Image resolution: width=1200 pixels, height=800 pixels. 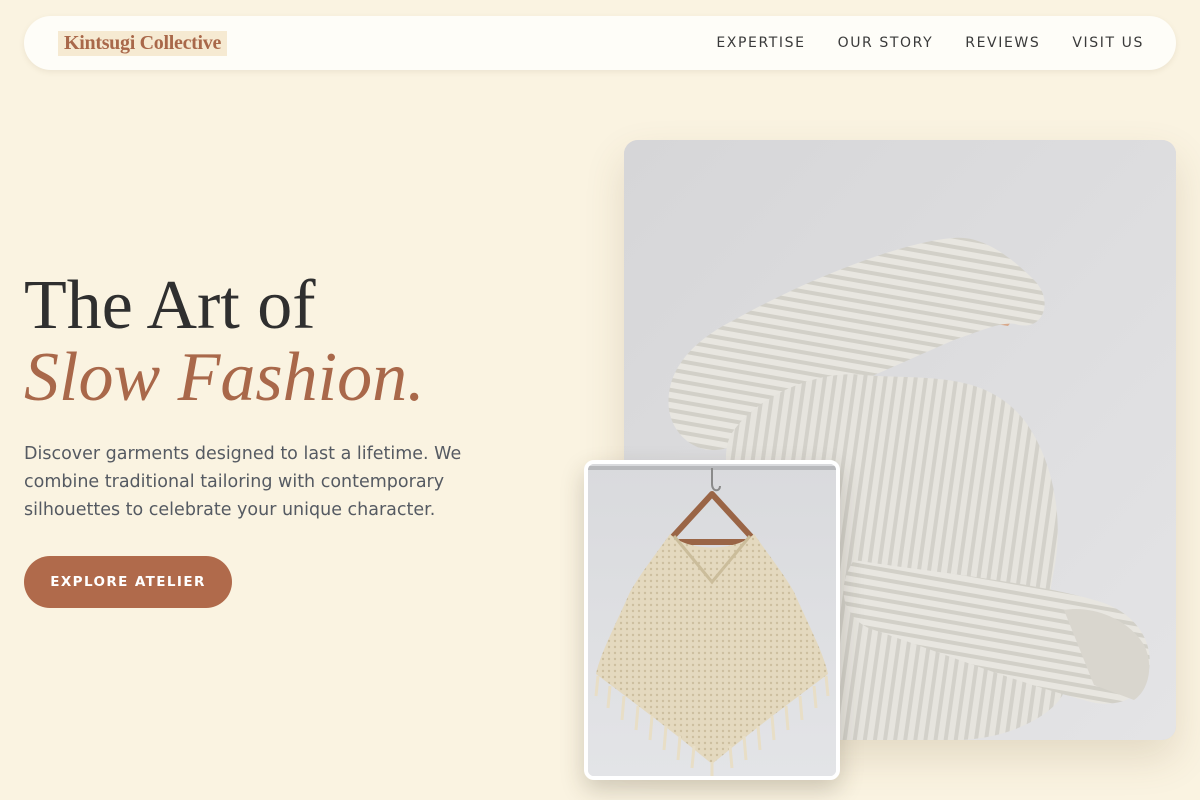 I want to click on nav-link-reviews: REVIEWS, so click(x=1002, y=43).